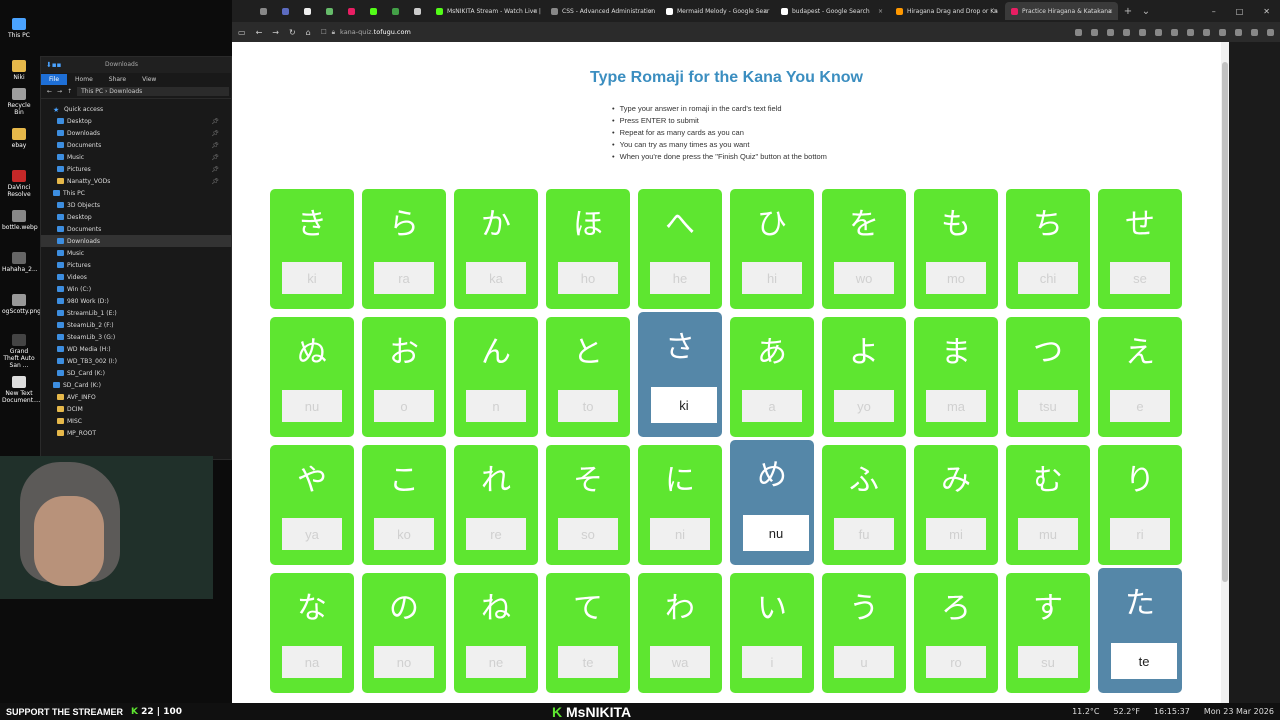  Describe the element at coordinates (136, 301) in the screenshot. I see `tree-item: 980 Work (D:)` at that location.